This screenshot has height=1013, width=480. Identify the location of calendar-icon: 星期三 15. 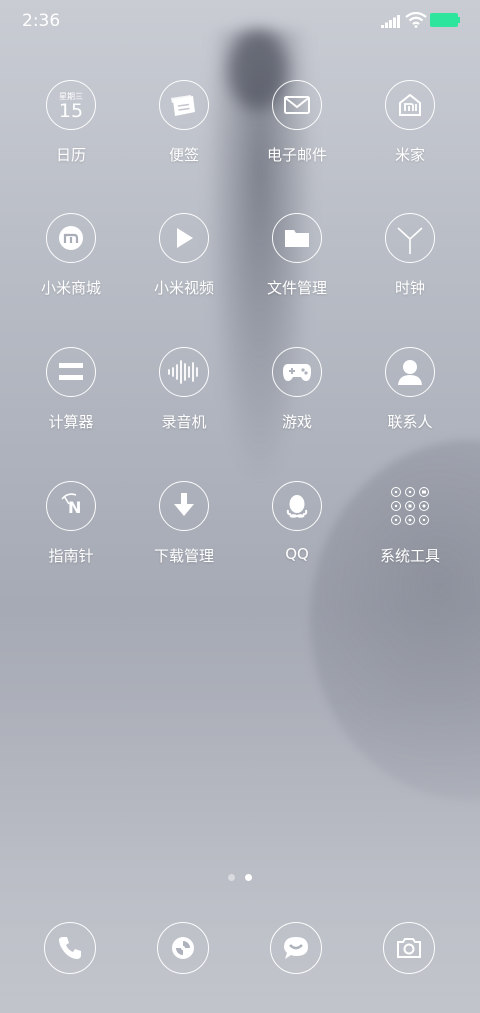
(71, 105).